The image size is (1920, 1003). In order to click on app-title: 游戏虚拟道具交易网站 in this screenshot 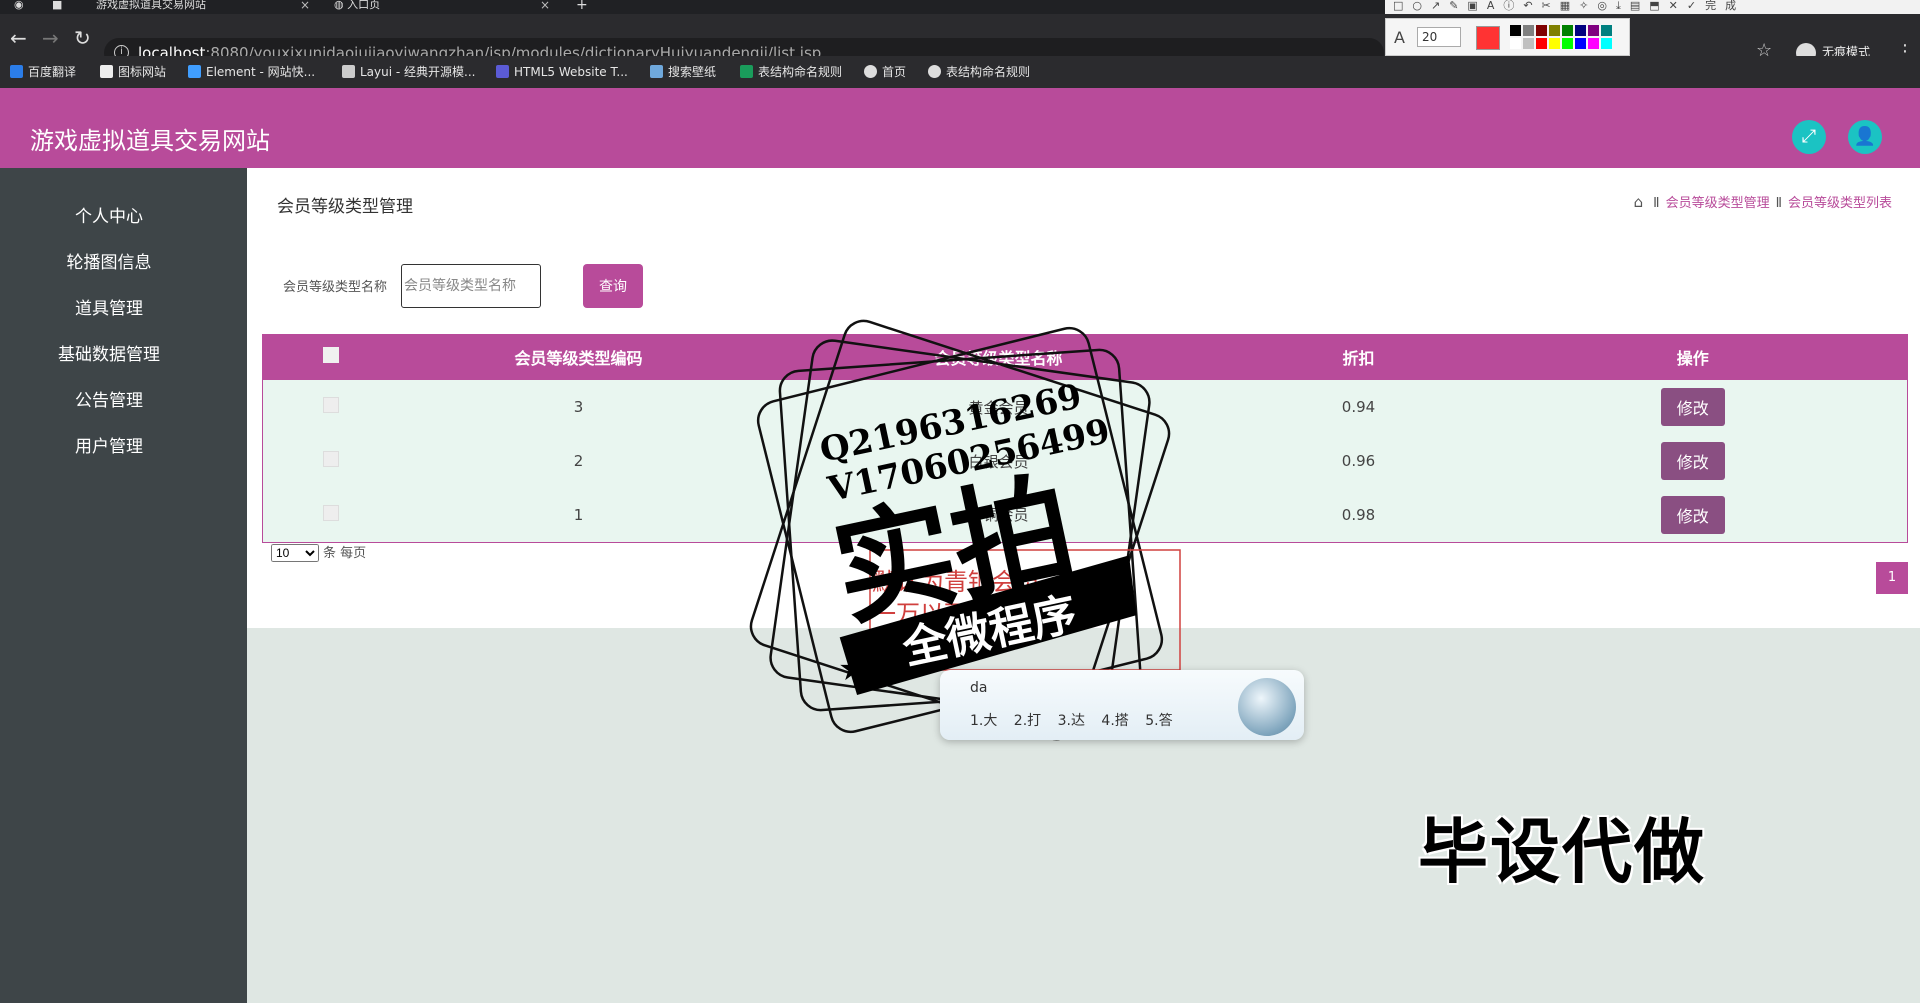, I will do `click(150, 141)`.